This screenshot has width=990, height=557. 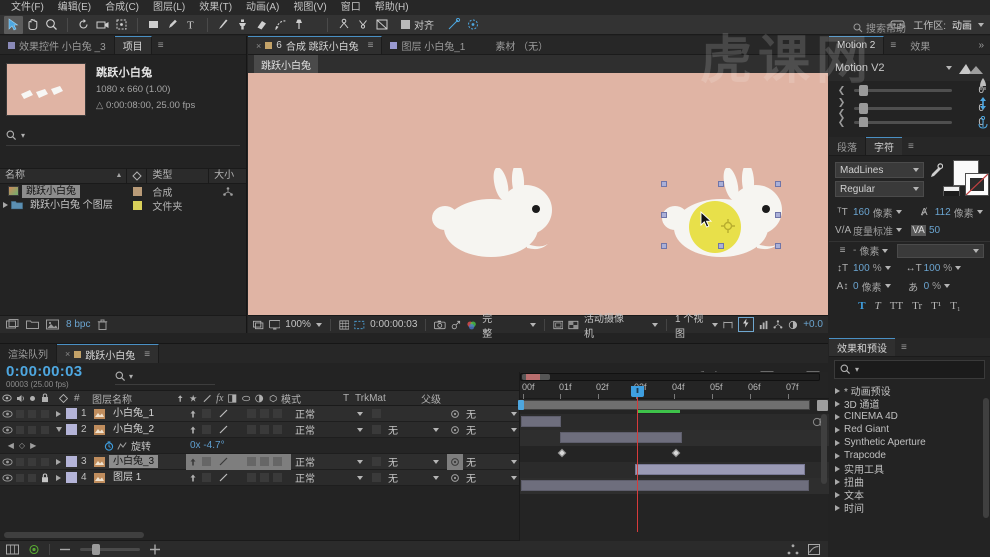 I want to click on motion-preset-row: Motion V2, so click(x=909, y=68).